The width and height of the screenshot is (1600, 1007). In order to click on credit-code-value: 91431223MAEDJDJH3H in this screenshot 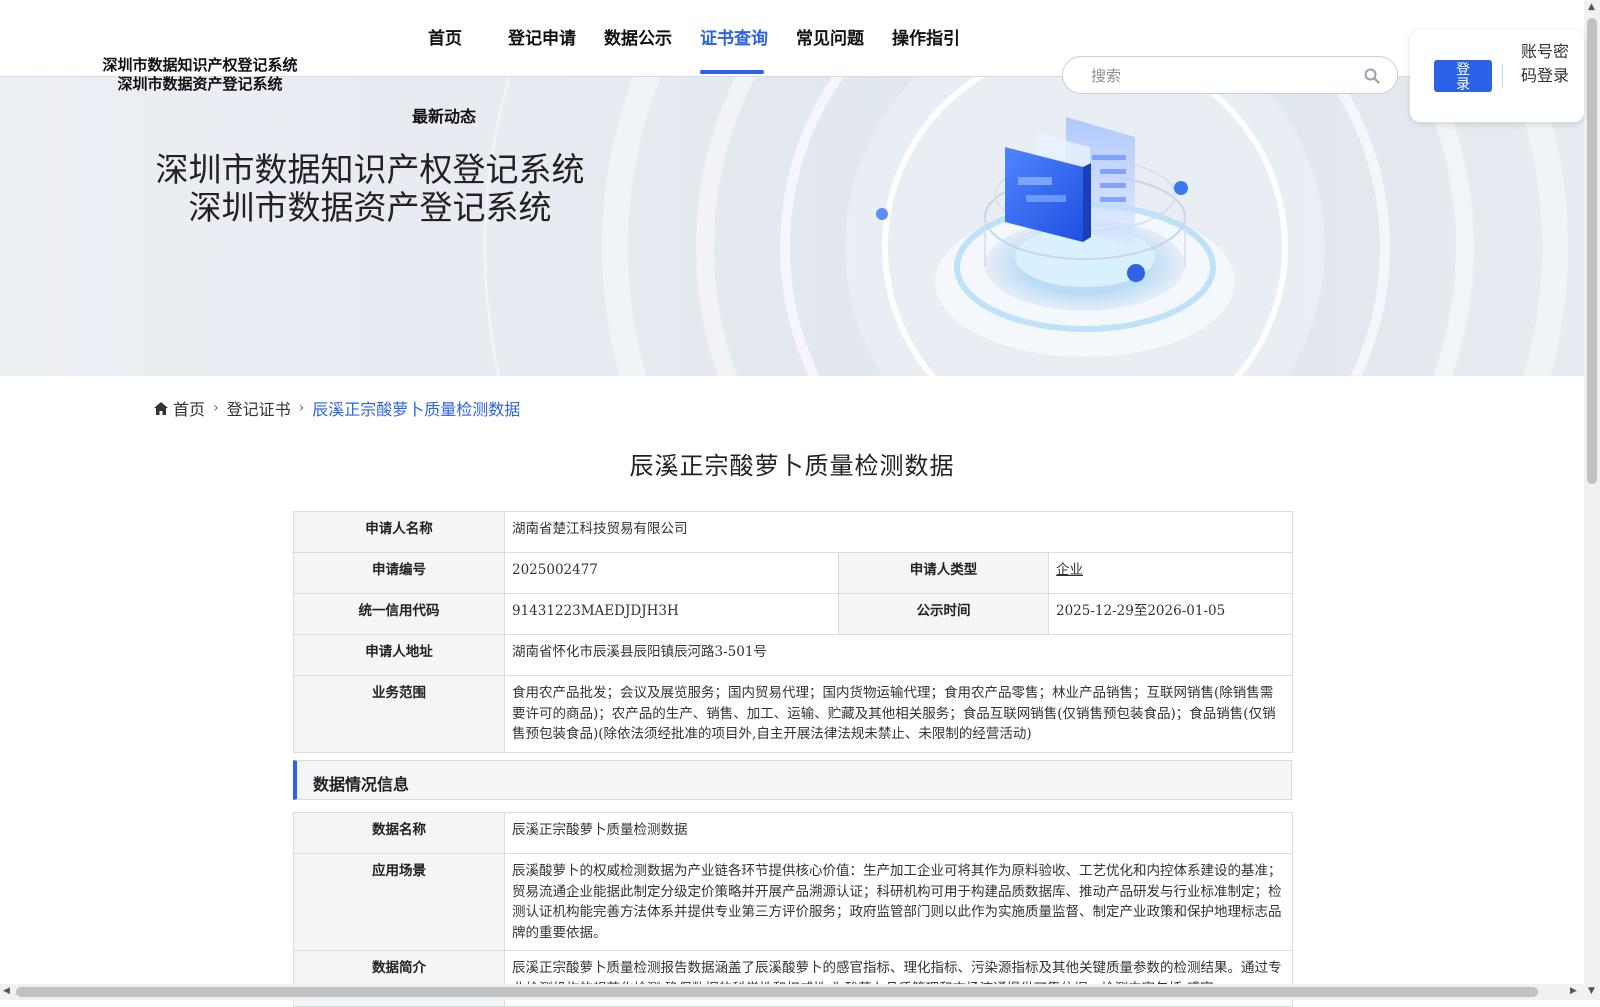, I will do `click(671, 614)`.